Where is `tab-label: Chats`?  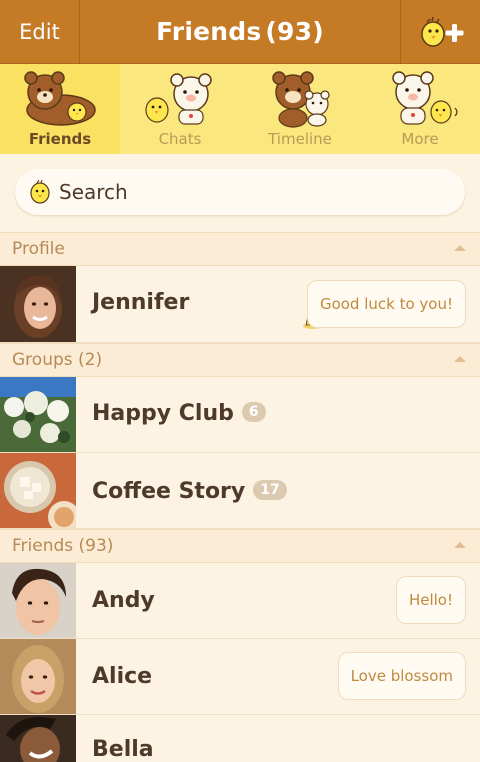 tab-label: Chats is located at coordinates (180, 139).